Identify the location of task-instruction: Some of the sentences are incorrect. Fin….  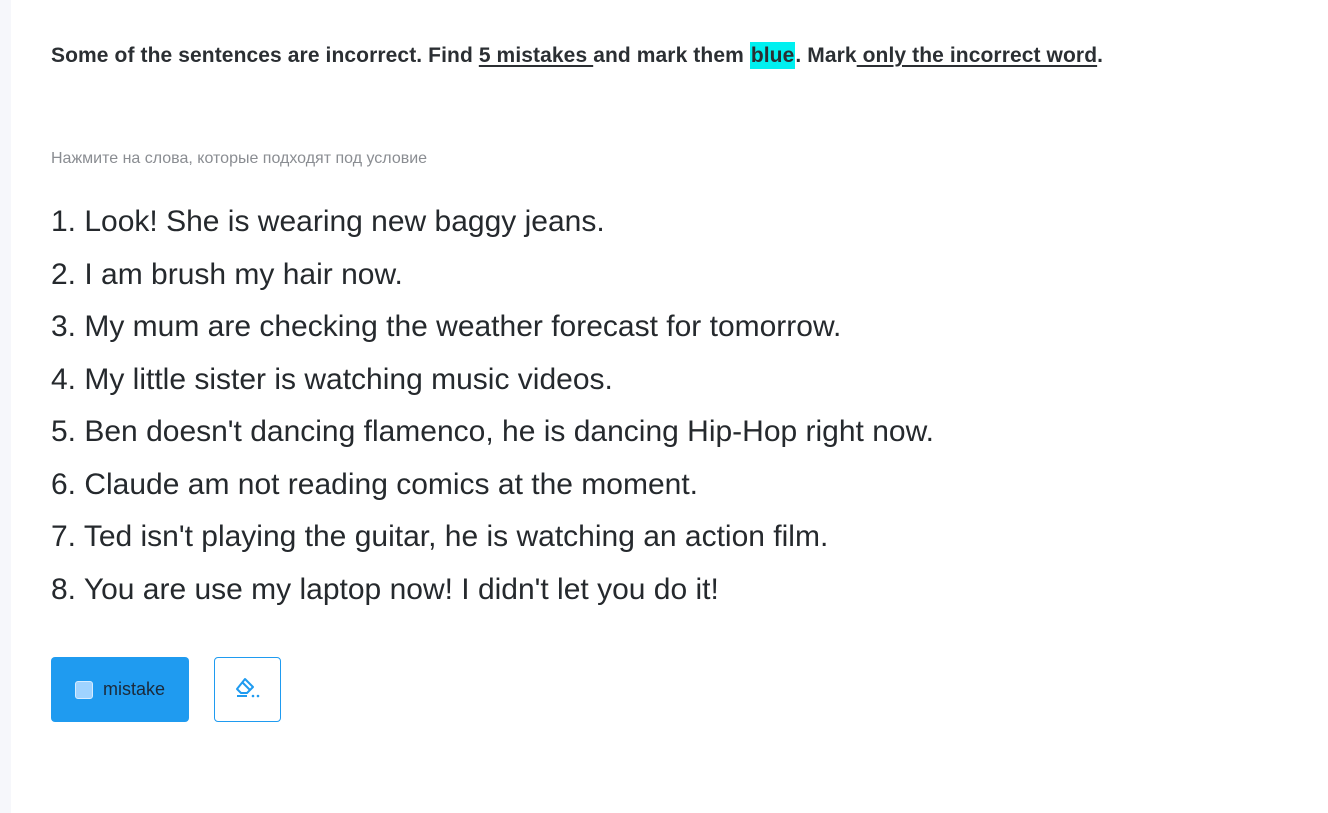
(577, 55).